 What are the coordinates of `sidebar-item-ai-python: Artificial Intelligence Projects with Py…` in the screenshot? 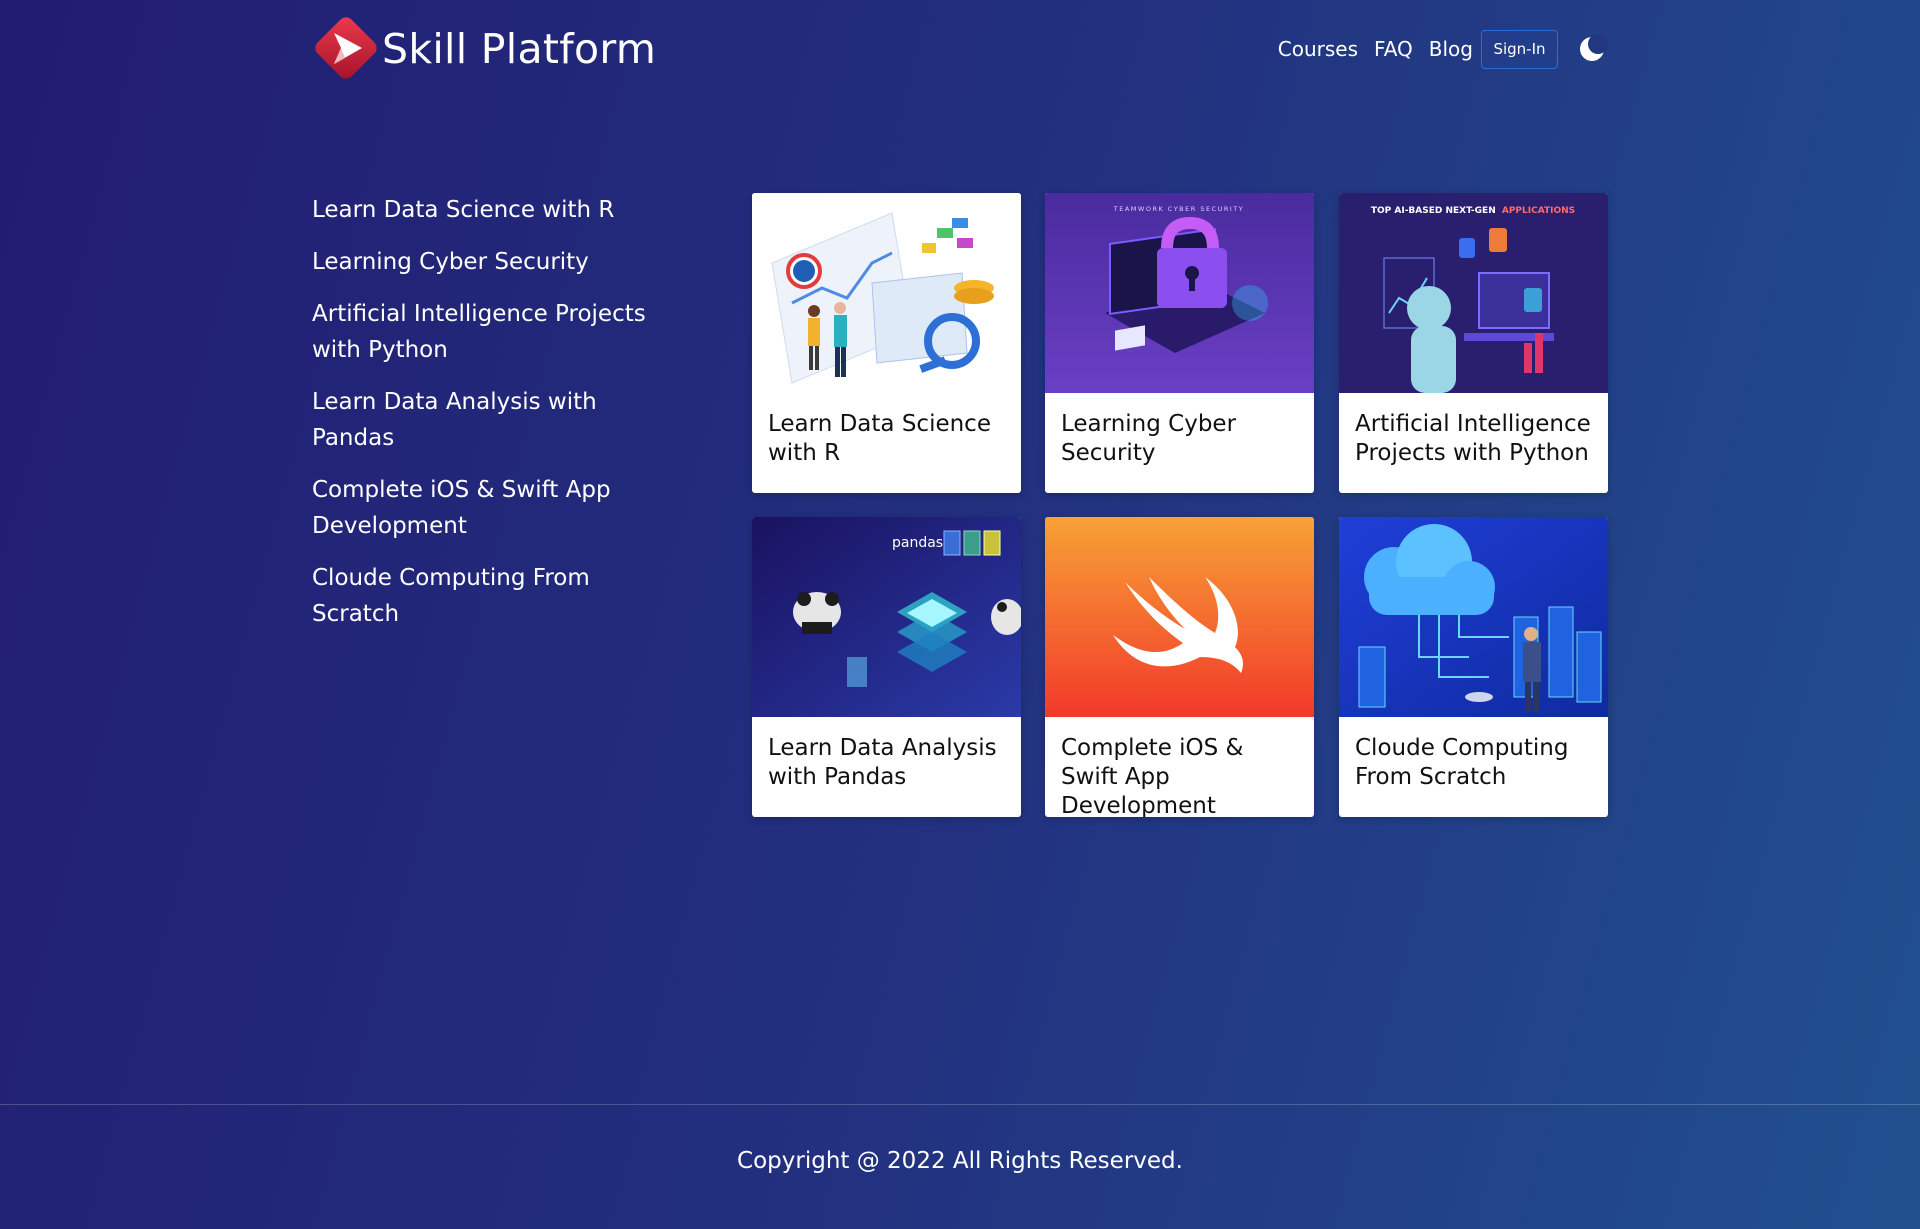 It's located at (482, 332).